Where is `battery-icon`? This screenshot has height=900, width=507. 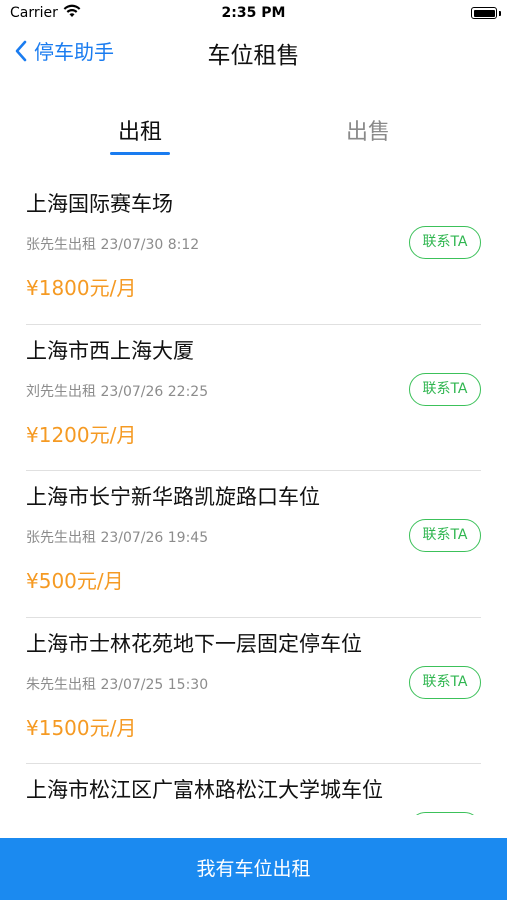 battery-icon is located at coordinates (484, 13).